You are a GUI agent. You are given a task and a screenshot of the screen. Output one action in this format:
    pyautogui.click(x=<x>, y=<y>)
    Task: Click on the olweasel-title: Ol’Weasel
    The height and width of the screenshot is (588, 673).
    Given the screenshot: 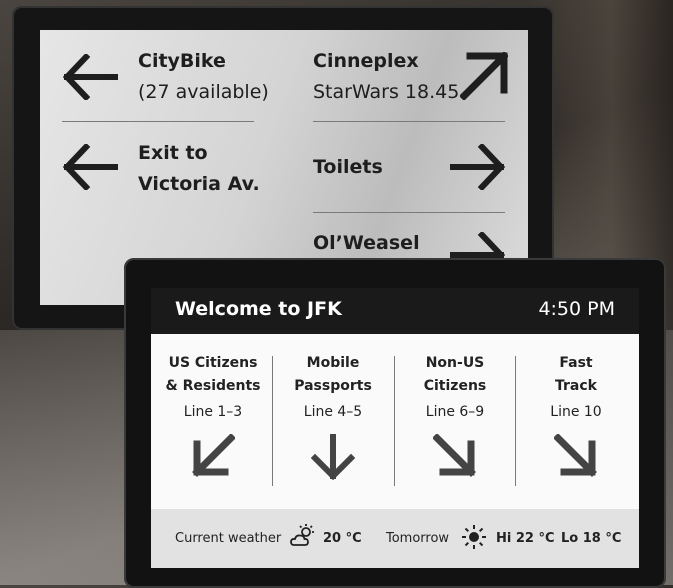 What is the action you would take?
    pyautogui.click(x=366, y=243)
    